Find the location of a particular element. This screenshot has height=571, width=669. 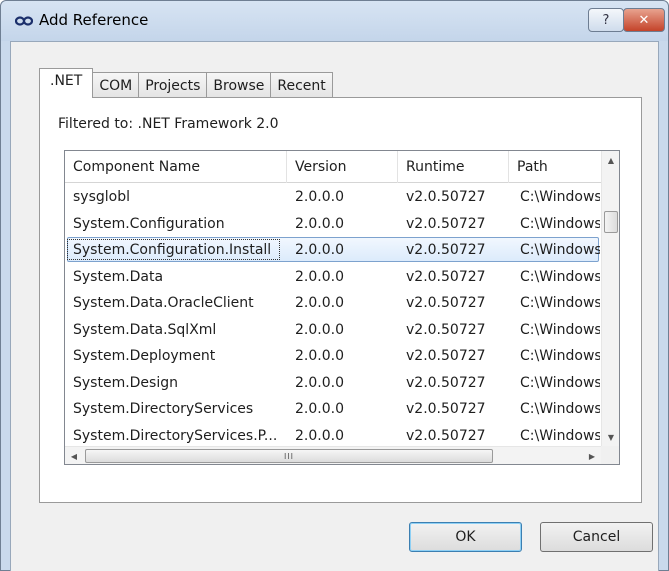

column-header-component-name: Component Name is located at coordinates (176, 167).